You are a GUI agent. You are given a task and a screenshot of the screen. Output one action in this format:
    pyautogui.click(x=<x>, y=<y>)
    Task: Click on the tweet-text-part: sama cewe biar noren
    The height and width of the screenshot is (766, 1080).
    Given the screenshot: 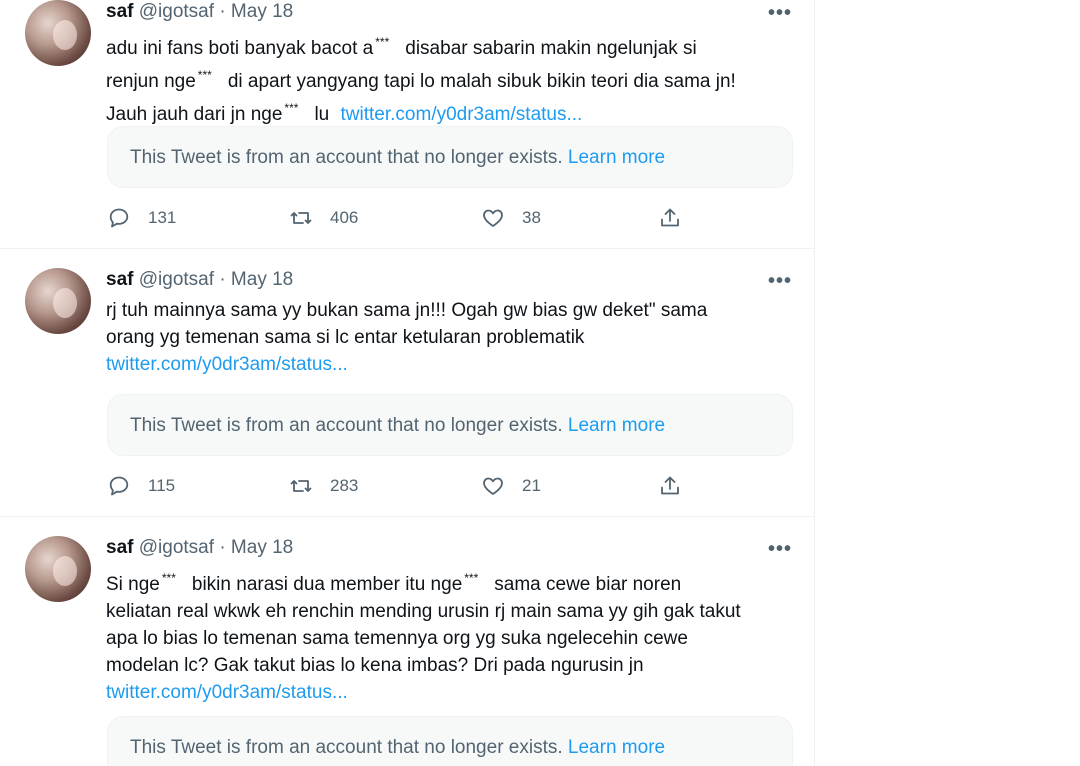 What is the action you would take?
    pyautogui.click(x=588, y=584)
    